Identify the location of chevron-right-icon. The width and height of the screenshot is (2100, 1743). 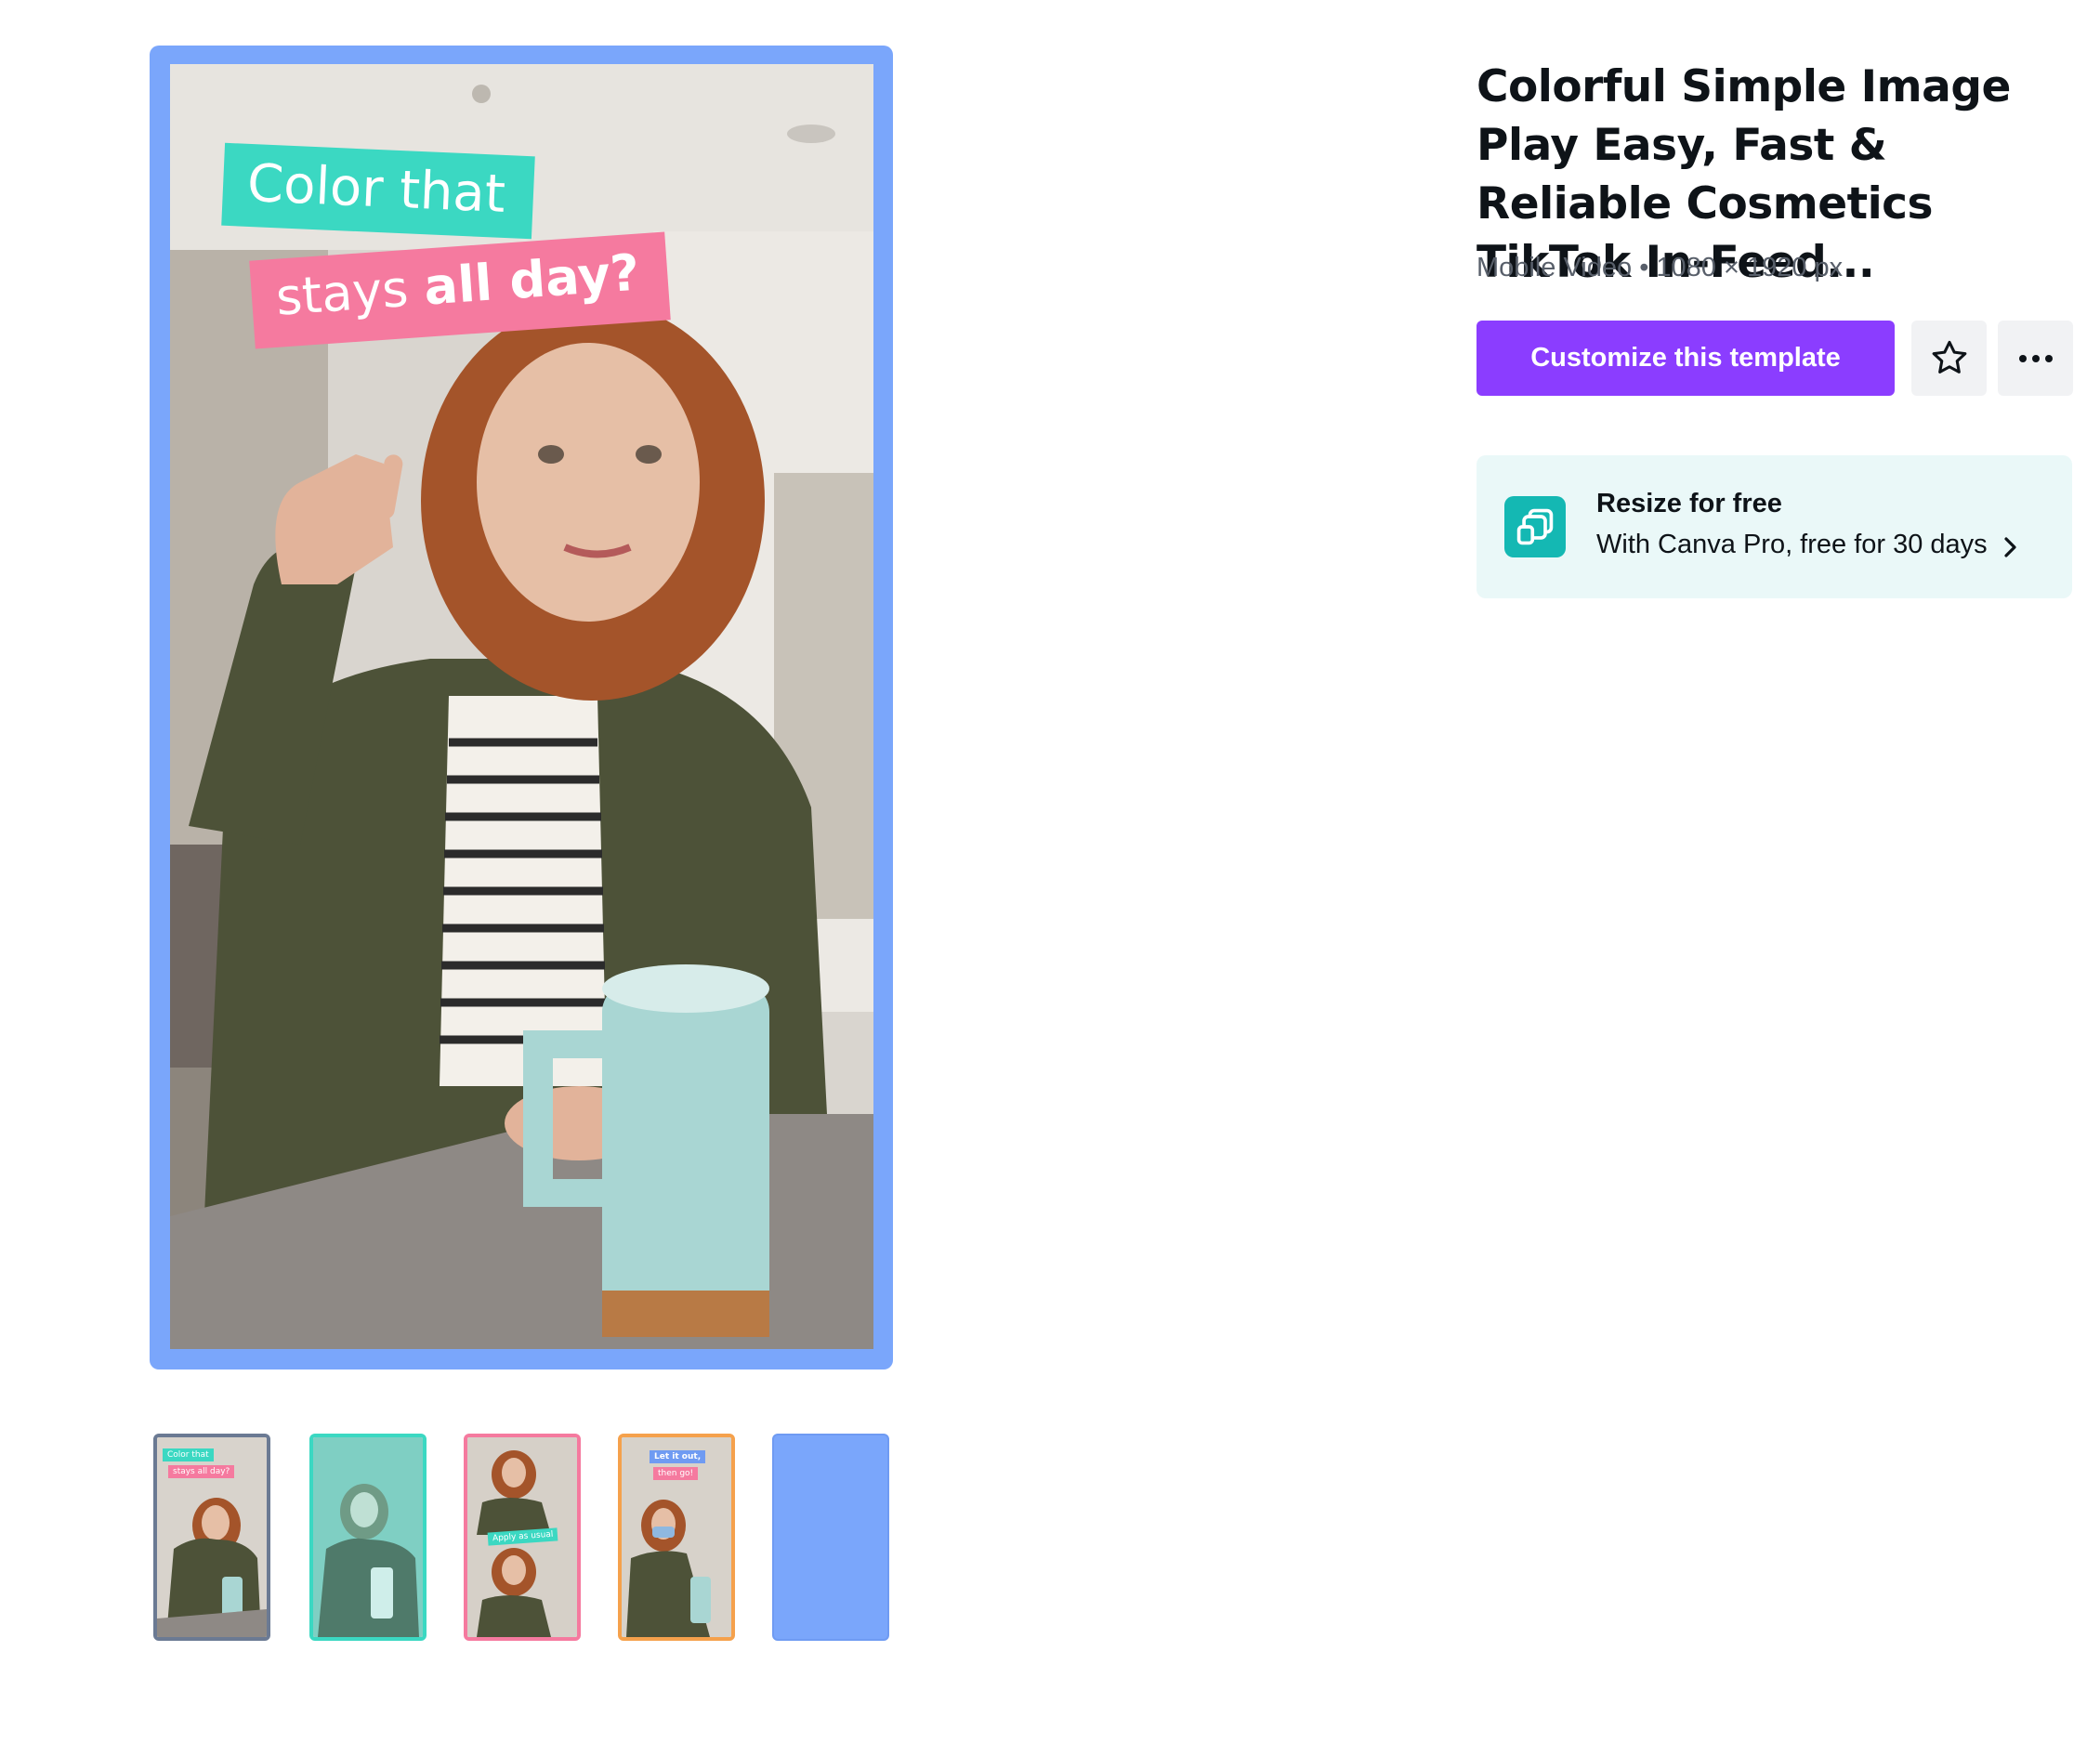
(2010, 547).